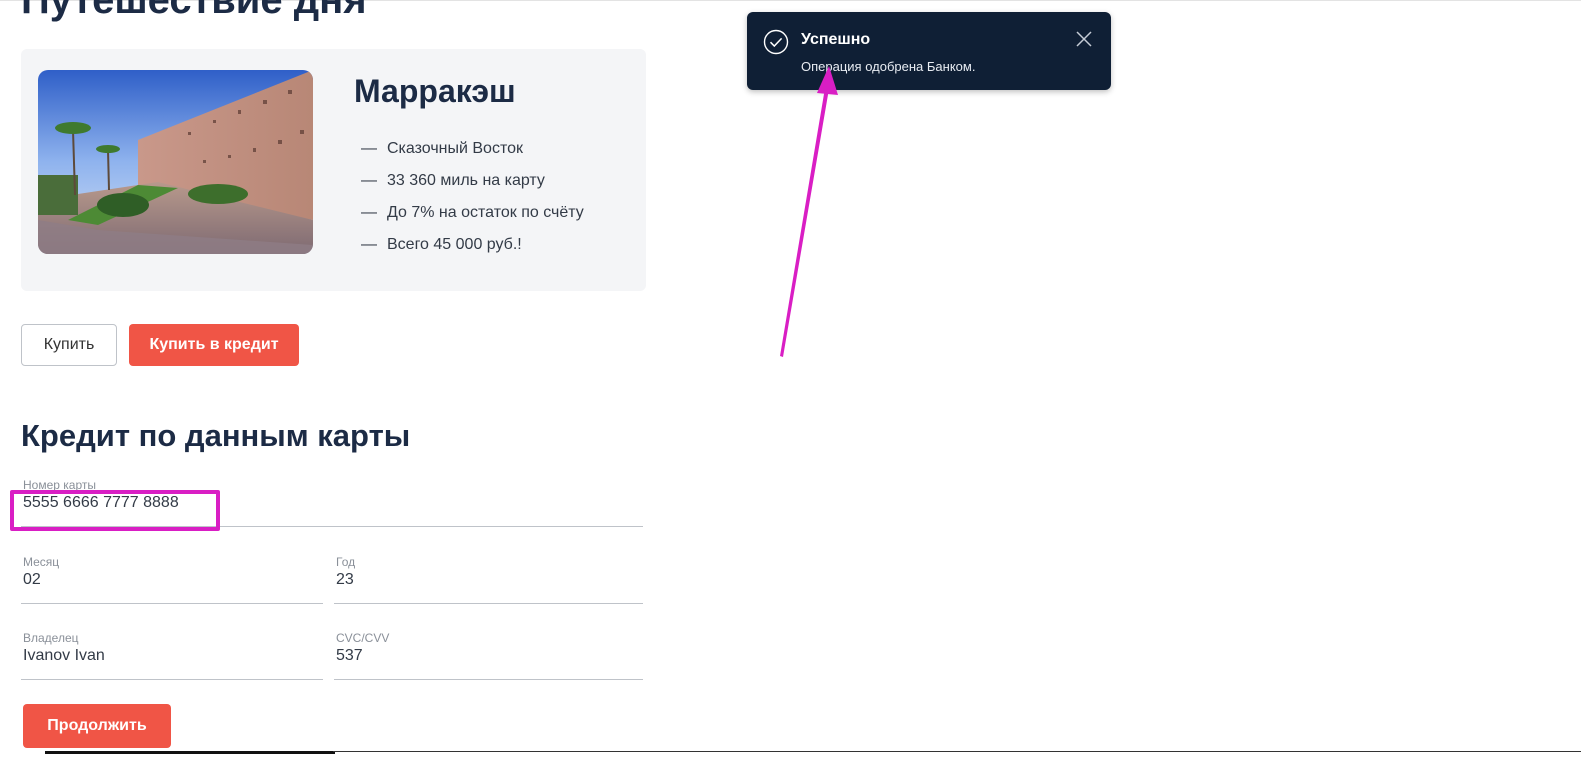 Image resolution: width=1581 pixels, height=760 pixels. Describe the element at coordinates (453, 180) in the screenshot. I see `feature-item: —33 360 миль на карту` at that location.